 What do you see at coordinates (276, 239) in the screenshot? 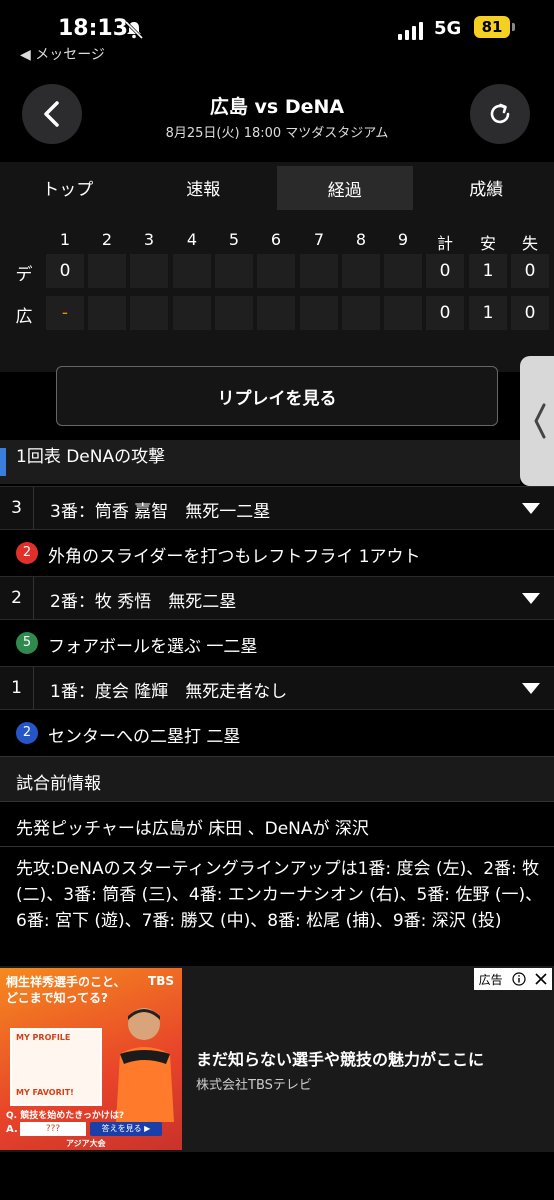
I see `inning-header: 6` at bounding box center [276, 239].